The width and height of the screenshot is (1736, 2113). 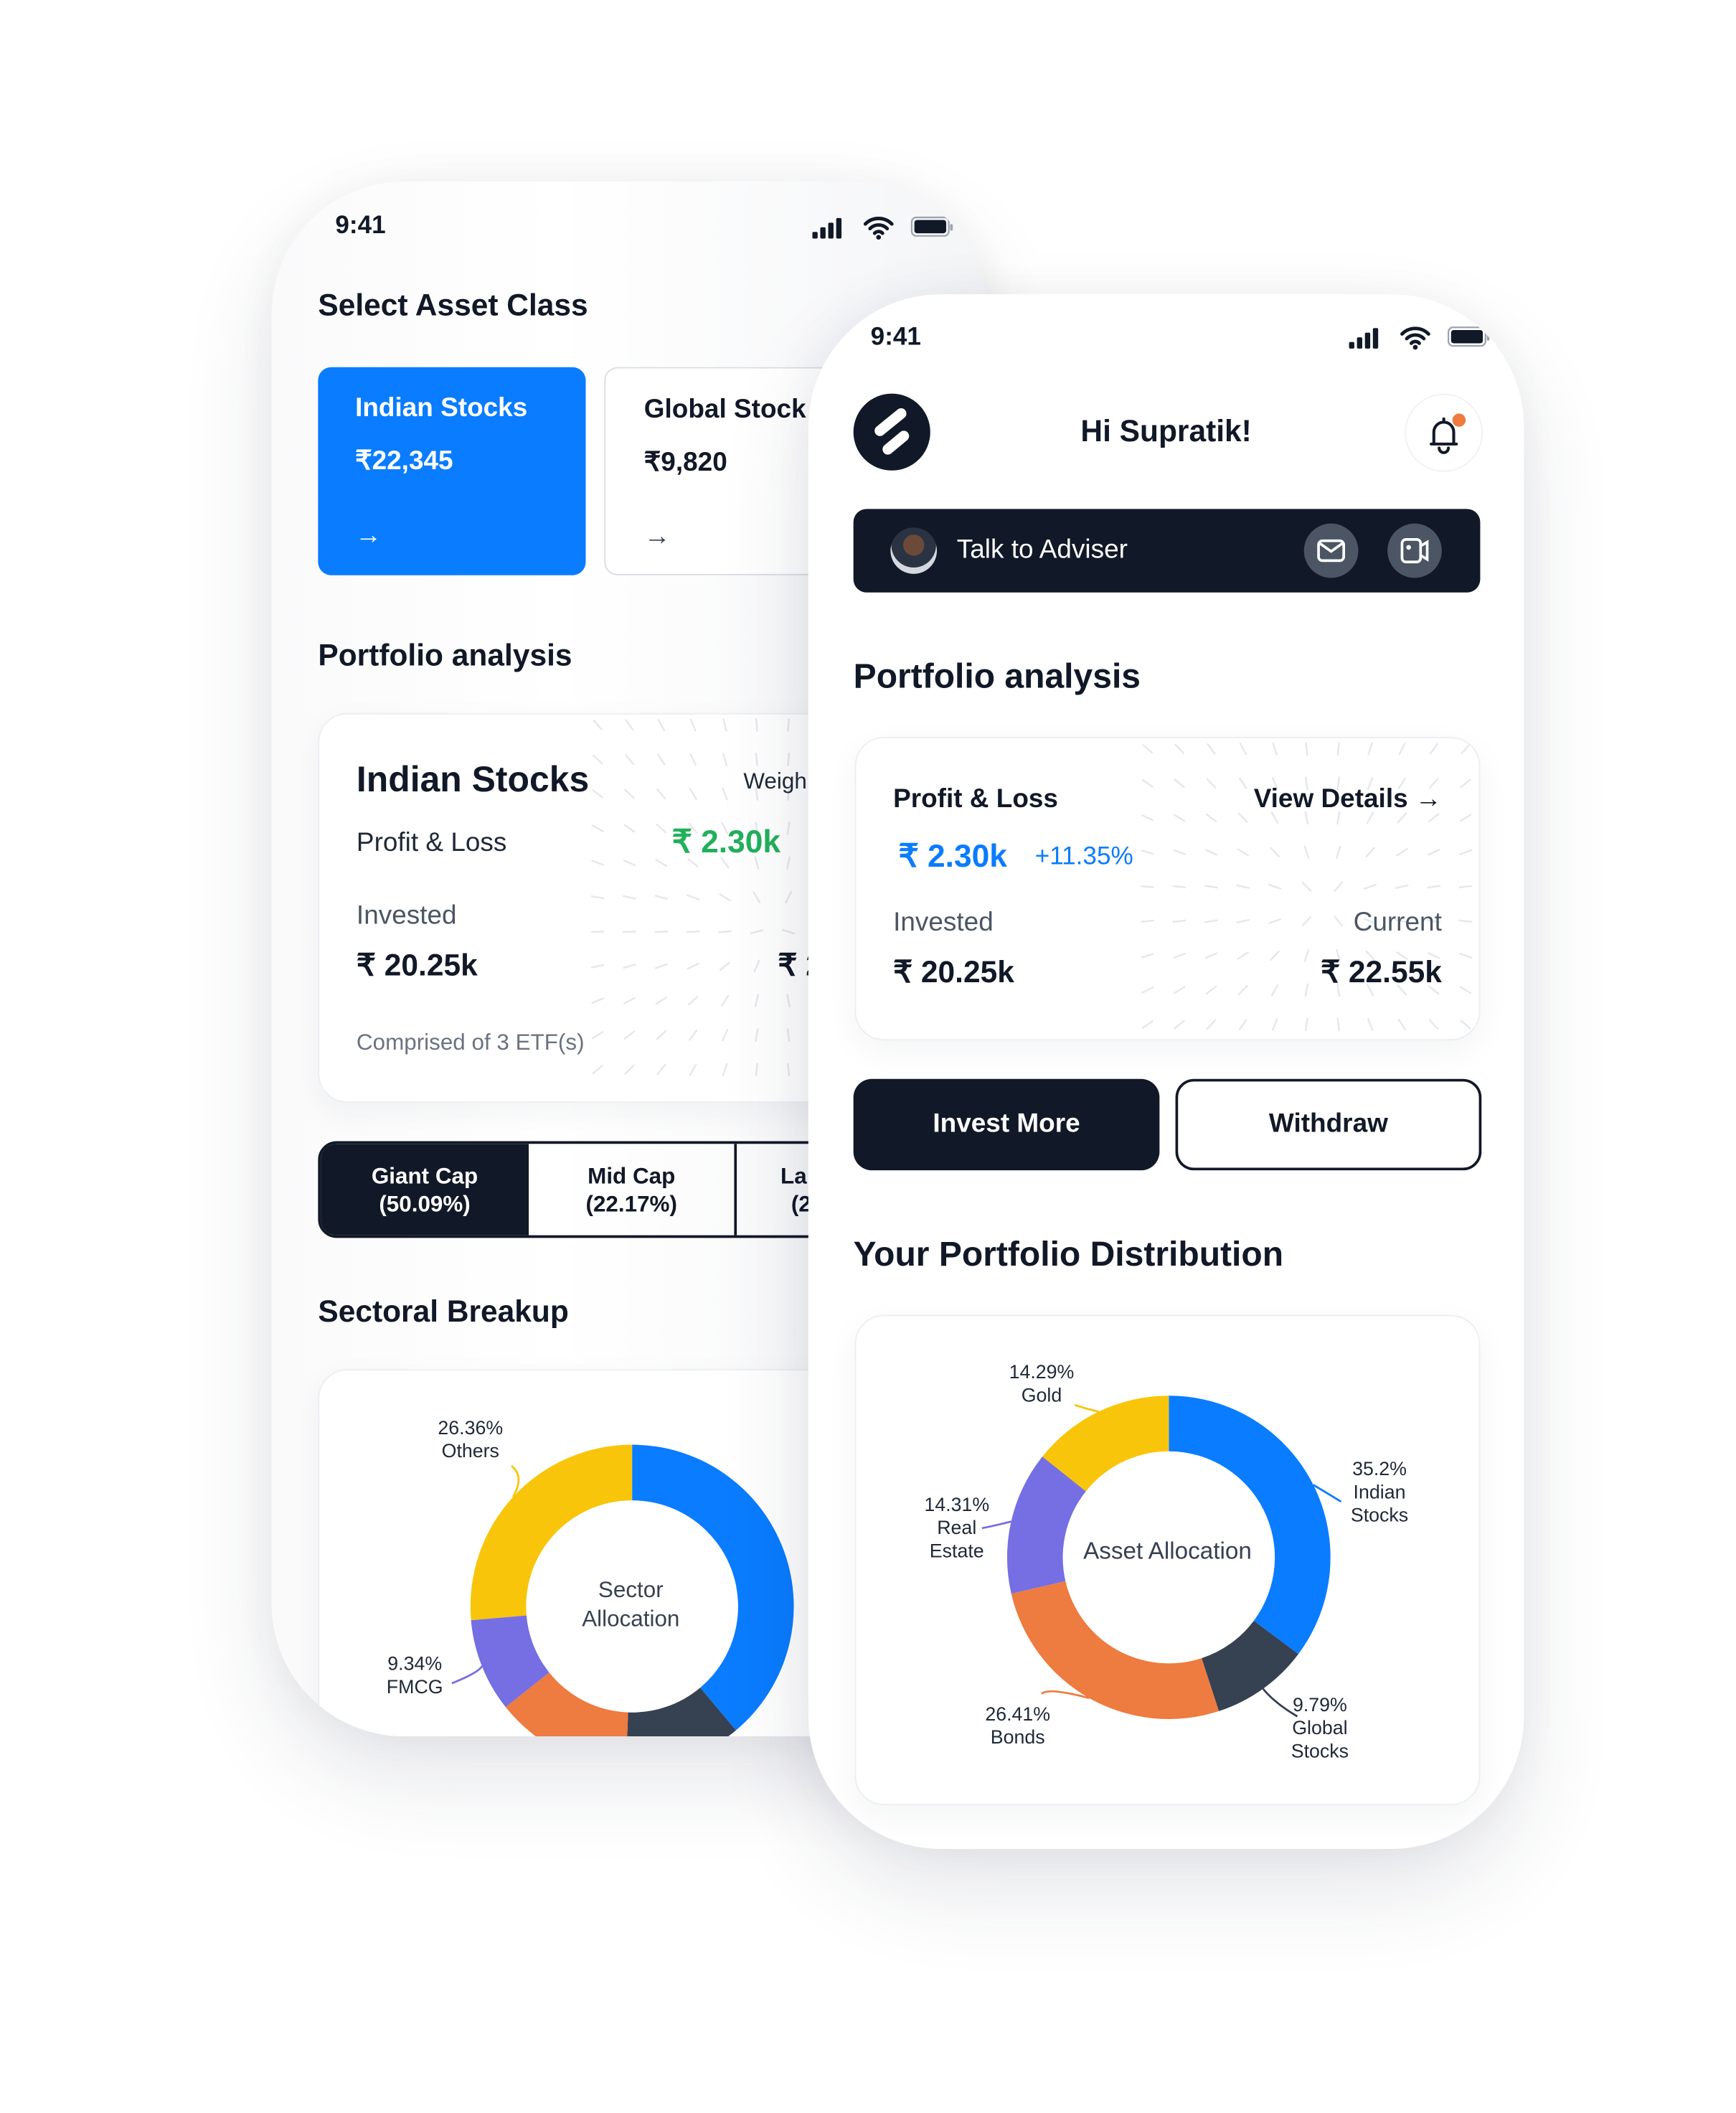 I want to click on slice-name-label: Bonds, so click(x=1018, y=1737).